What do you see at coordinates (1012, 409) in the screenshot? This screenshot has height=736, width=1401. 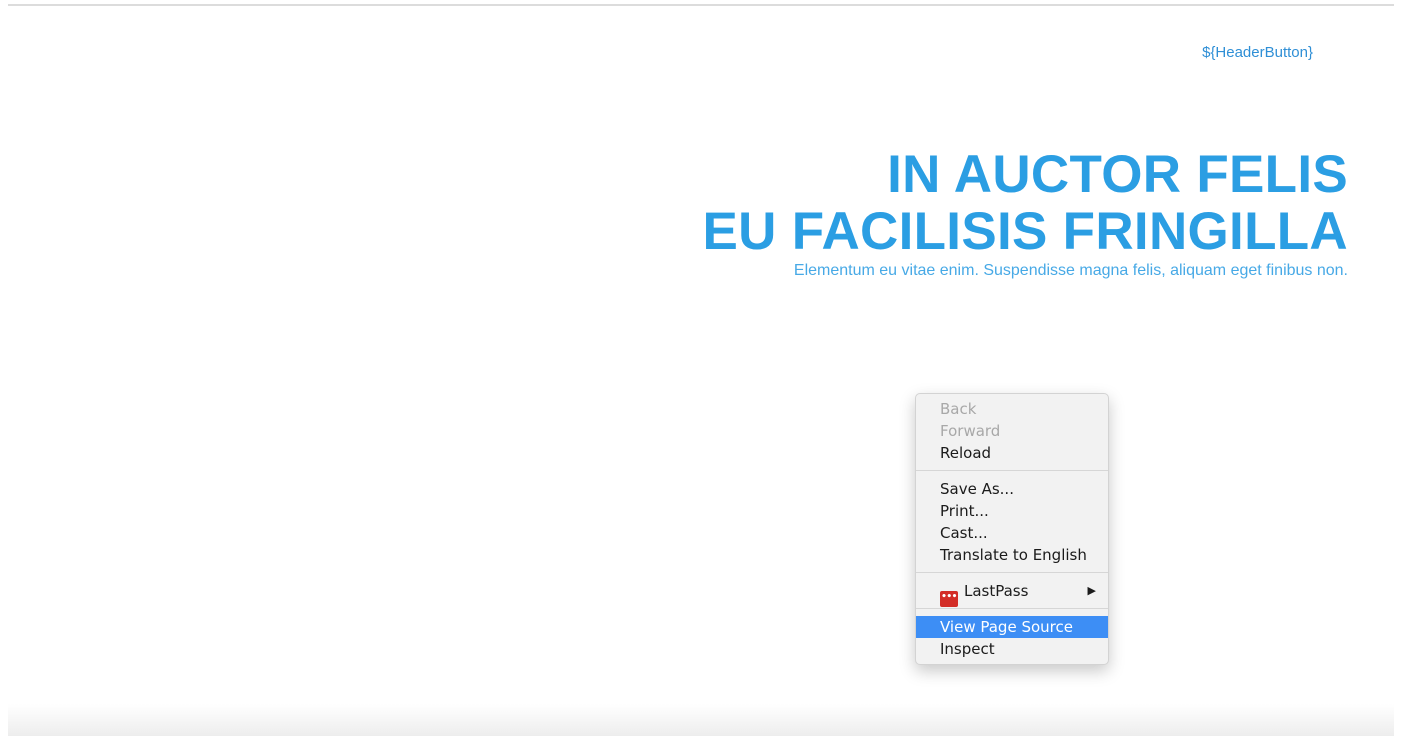 I see `menu-item-back: Back` at bounding box center [1012, 409].